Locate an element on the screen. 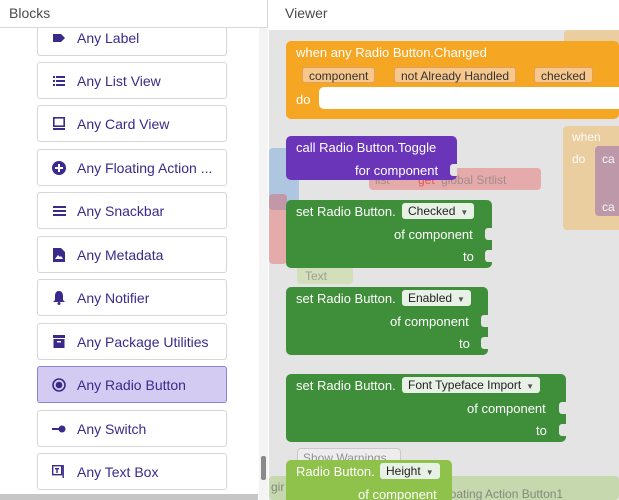 The image size is (619, 500). blocks-item-label: Any Snackbar is located at coordinates (121, 210).